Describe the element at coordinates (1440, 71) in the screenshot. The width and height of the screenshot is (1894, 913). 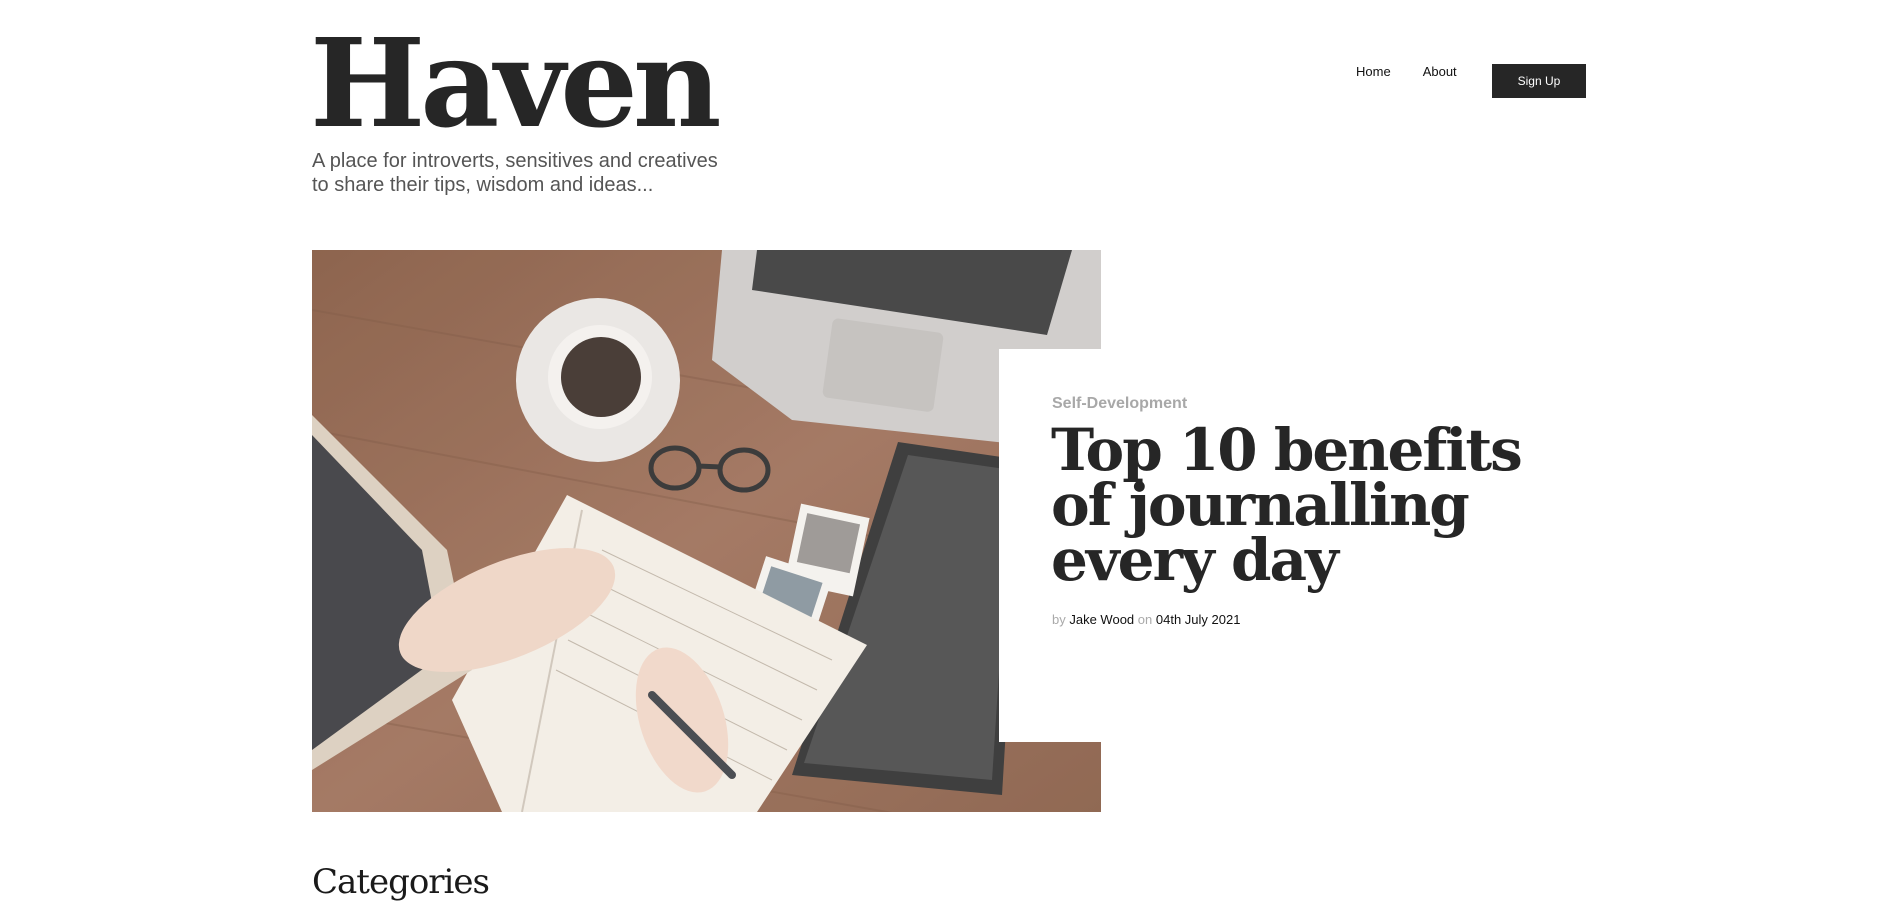
I see `nav-about-link: About` at that location.